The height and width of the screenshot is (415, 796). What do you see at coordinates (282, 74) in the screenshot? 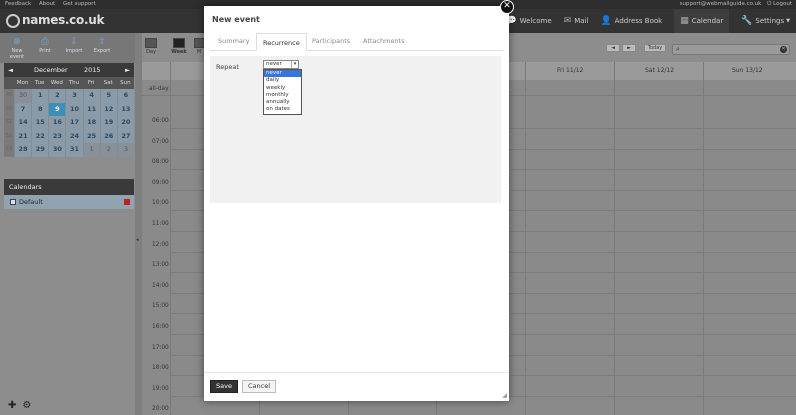
I see `repeat-option-never: never` at bounding box center [282, 74].